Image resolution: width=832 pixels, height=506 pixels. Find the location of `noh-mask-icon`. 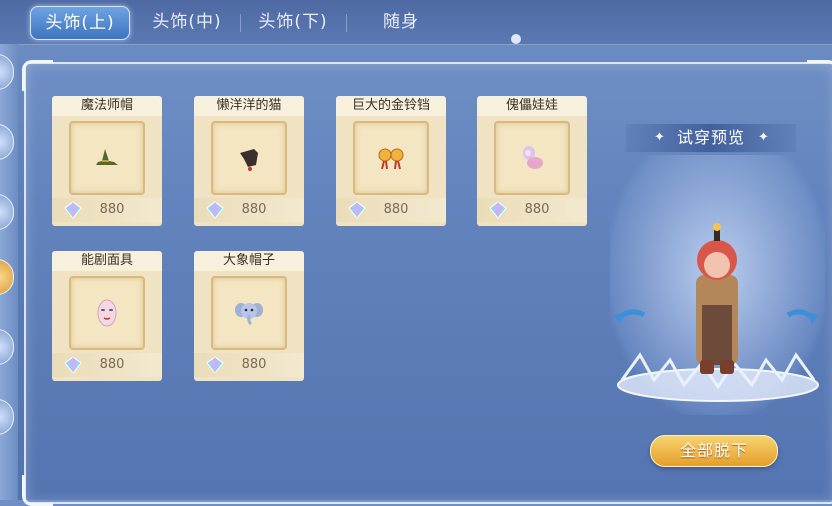

noh-mask-icon is located at coordinates (107, 313).